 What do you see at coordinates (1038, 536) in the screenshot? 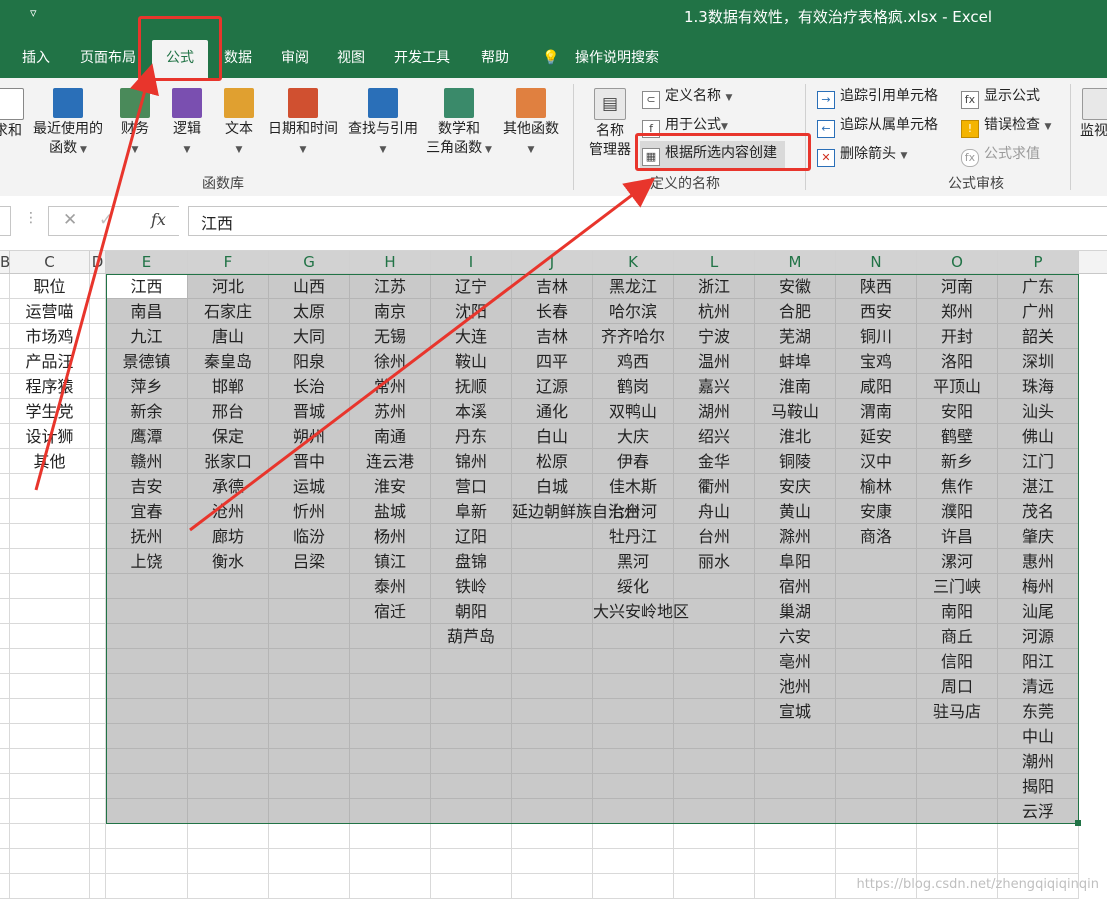
I see `cell-P11: 肇庆` at bounding box center [1038, 536].